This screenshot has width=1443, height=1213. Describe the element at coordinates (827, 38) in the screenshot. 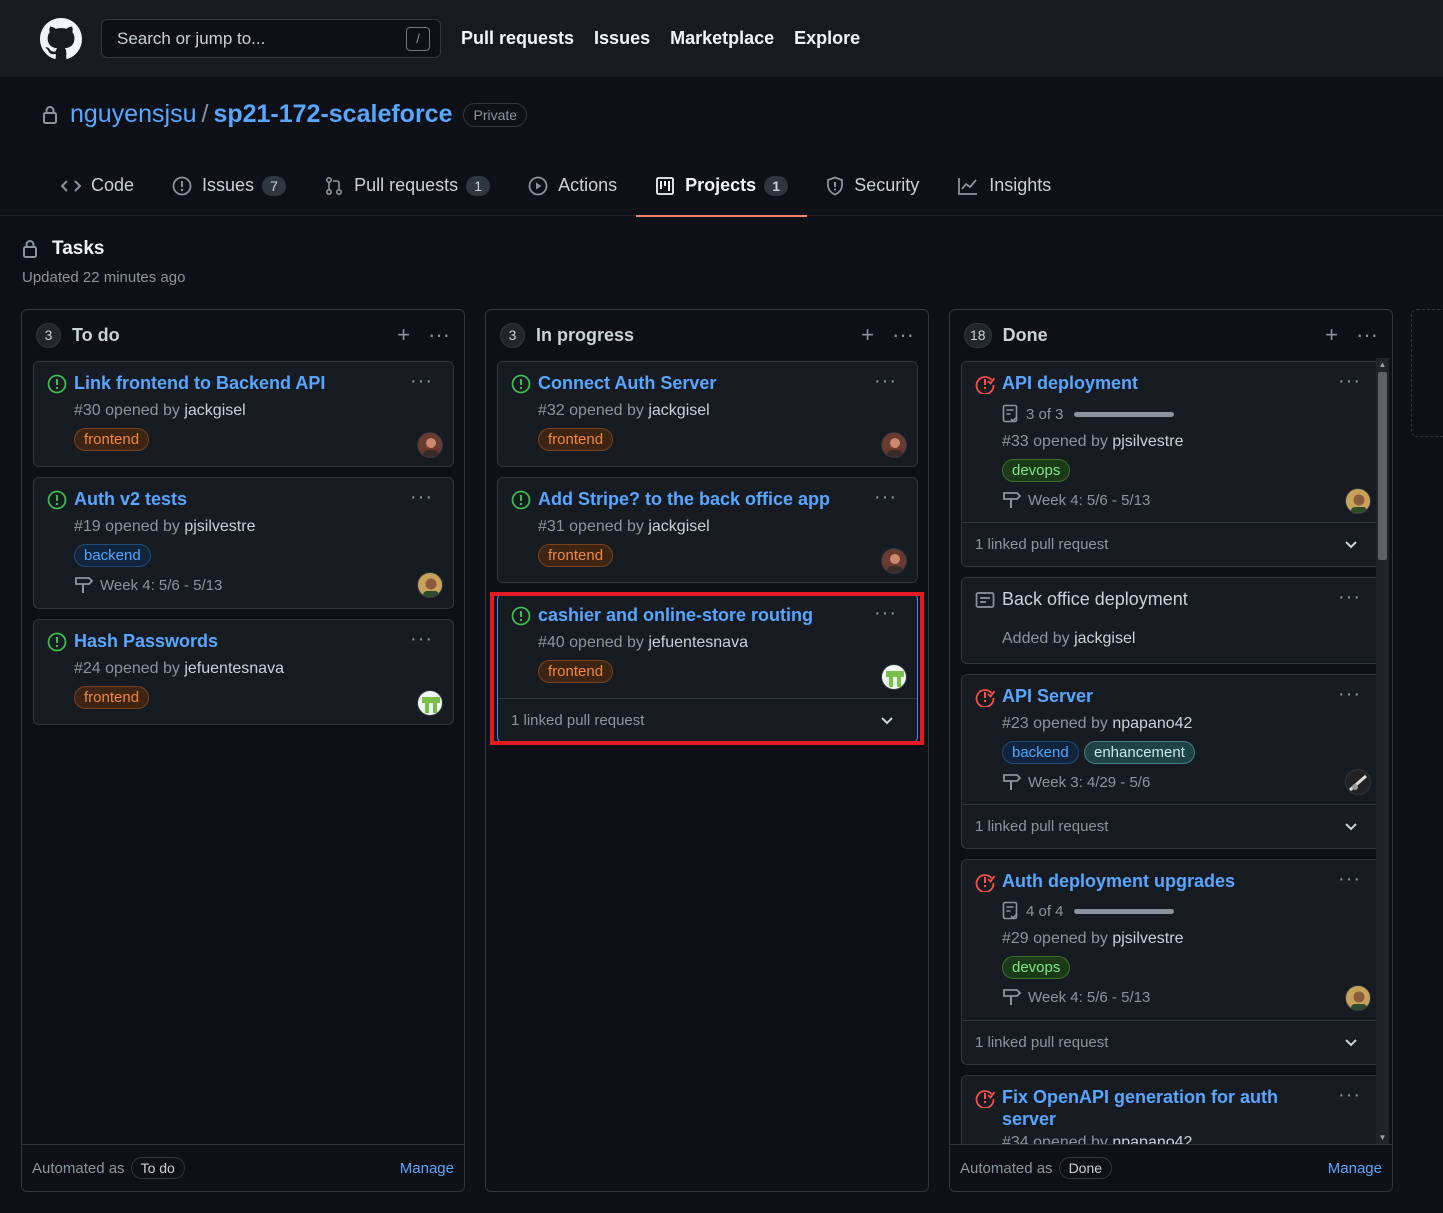

I see `nav-explore: Explore` at that location.